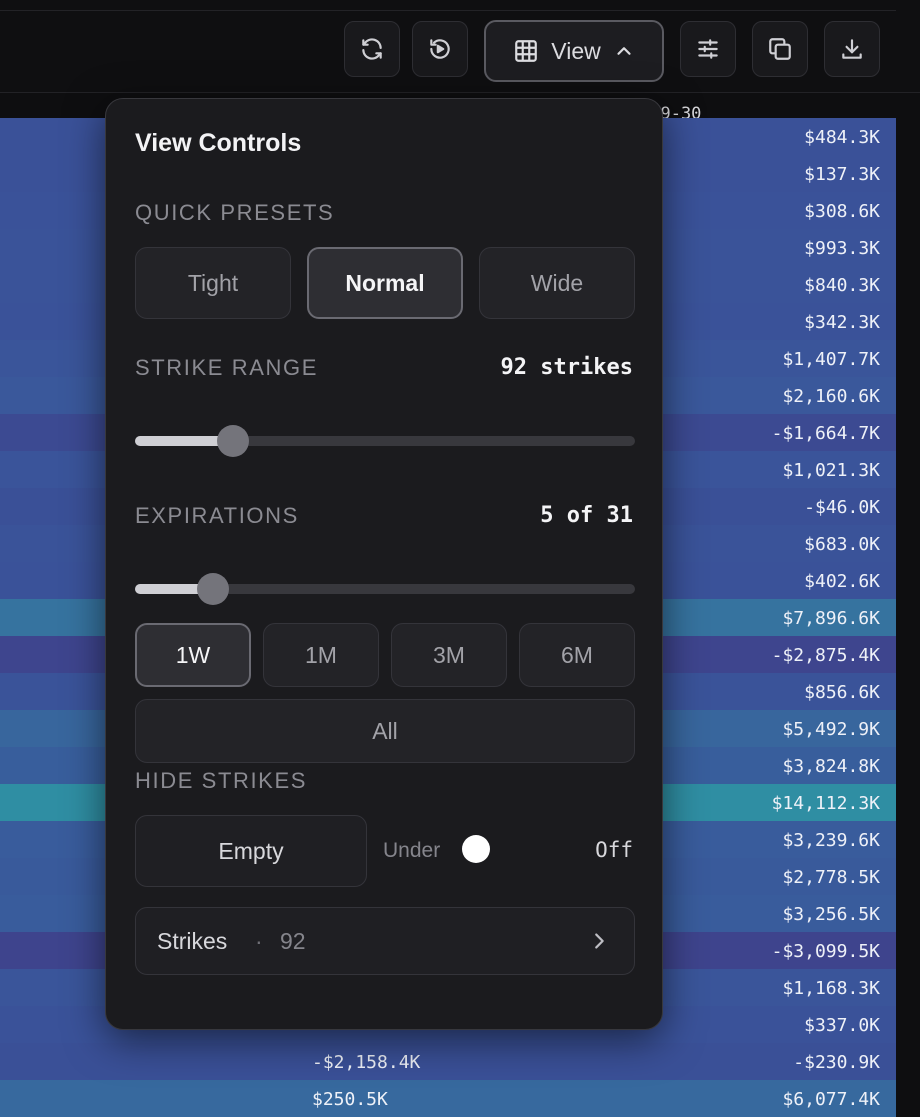 This screenshot has height=1117, width=920. I want to click on download-icon, so click(852, 49).